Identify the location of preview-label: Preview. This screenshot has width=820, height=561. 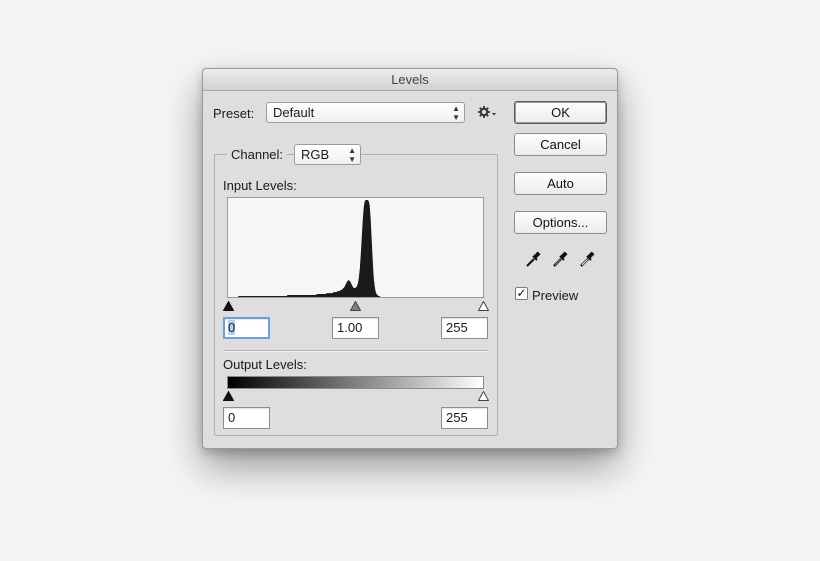
(555, 295).